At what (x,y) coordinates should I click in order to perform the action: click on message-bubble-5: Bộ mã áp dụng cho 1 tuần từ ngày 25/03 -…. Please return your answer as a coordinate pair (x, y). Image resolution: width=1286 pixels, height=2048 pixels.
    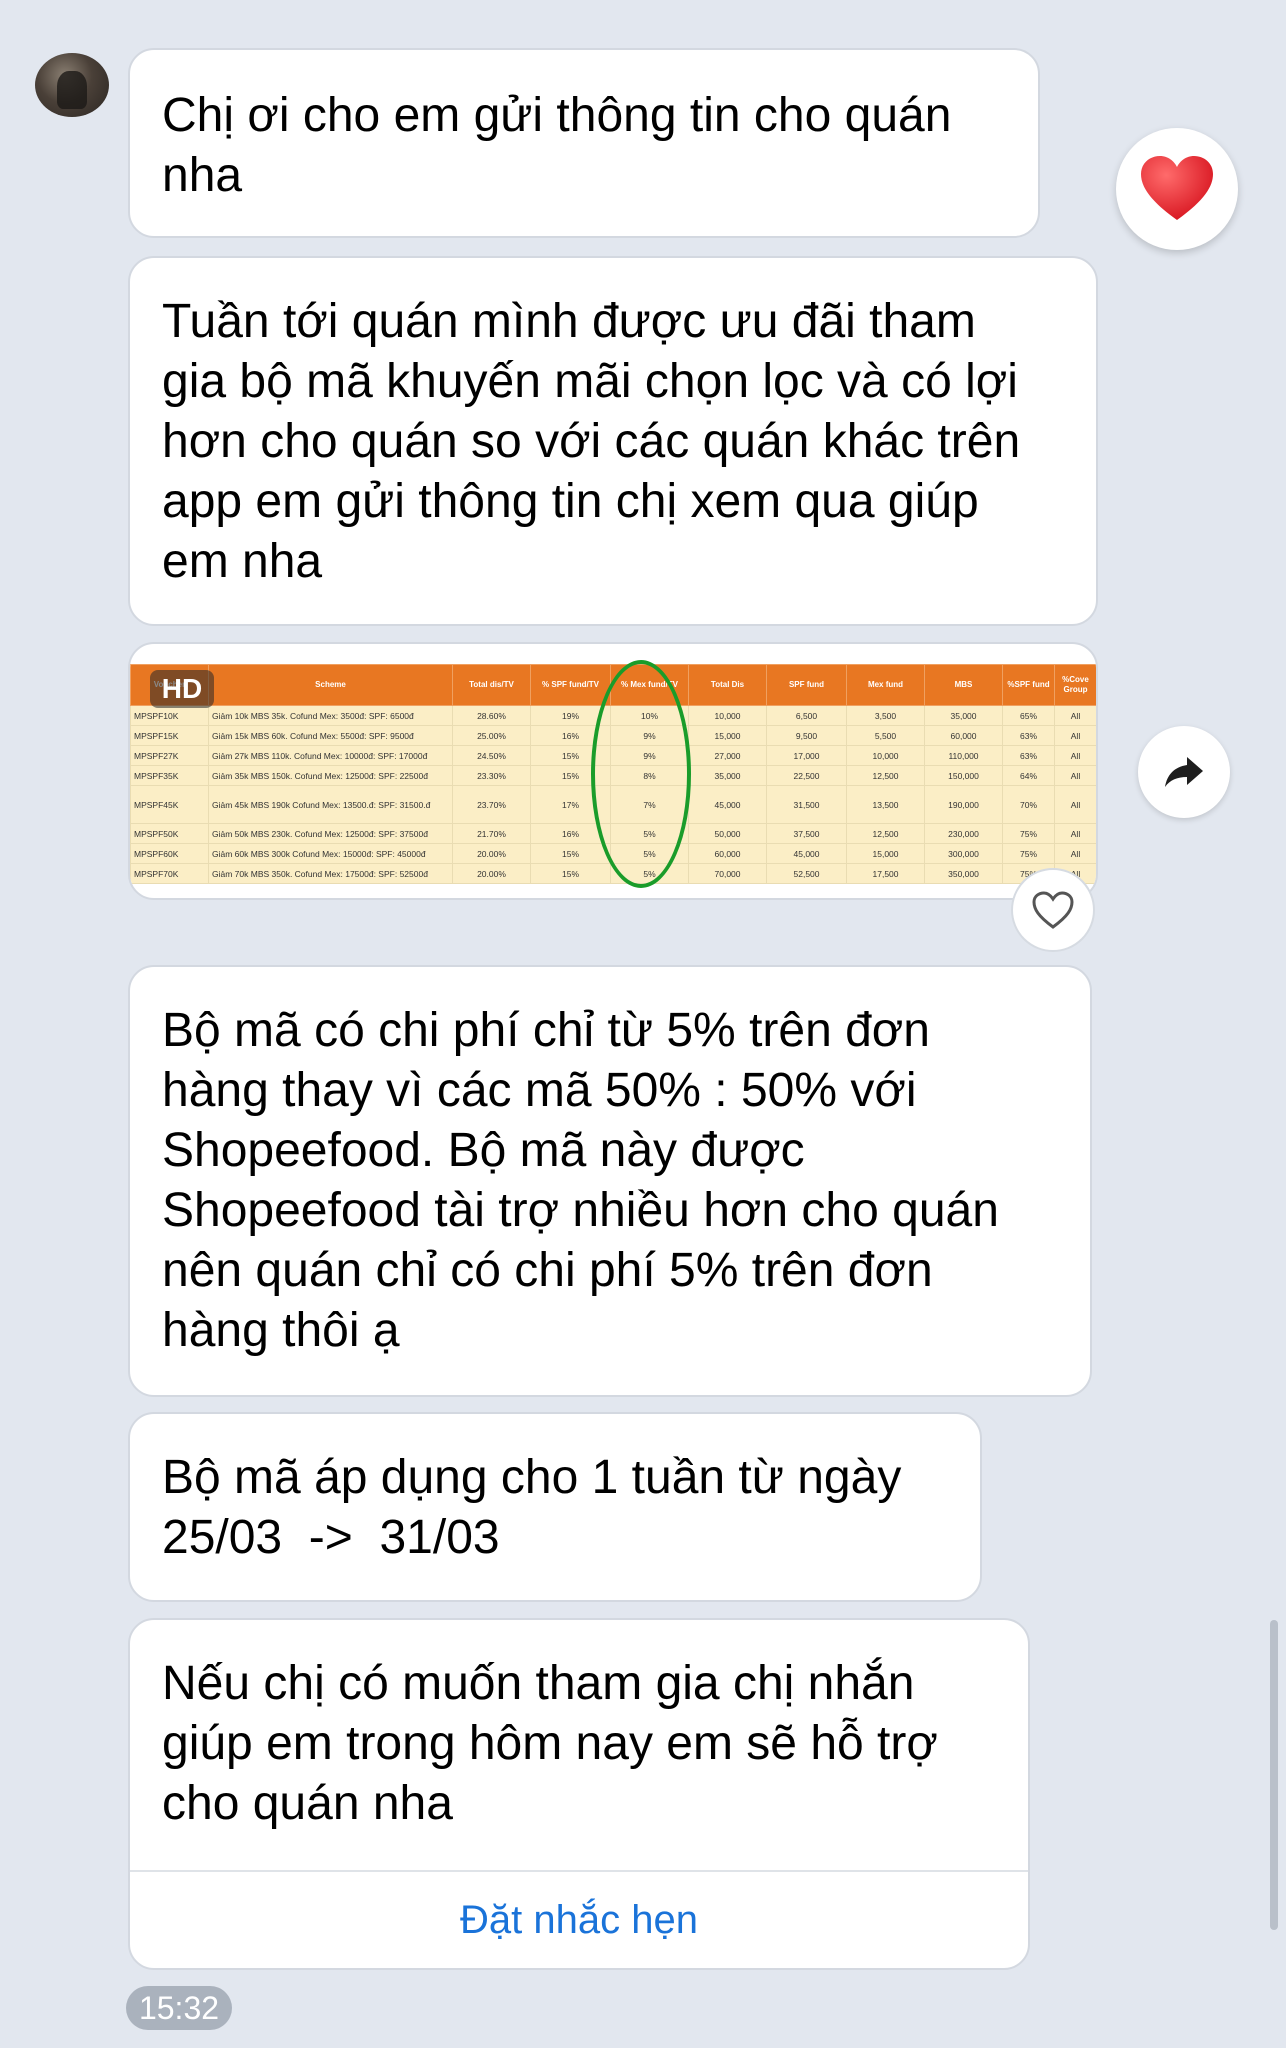
    Looking at the image, I should click on (555, 1507).